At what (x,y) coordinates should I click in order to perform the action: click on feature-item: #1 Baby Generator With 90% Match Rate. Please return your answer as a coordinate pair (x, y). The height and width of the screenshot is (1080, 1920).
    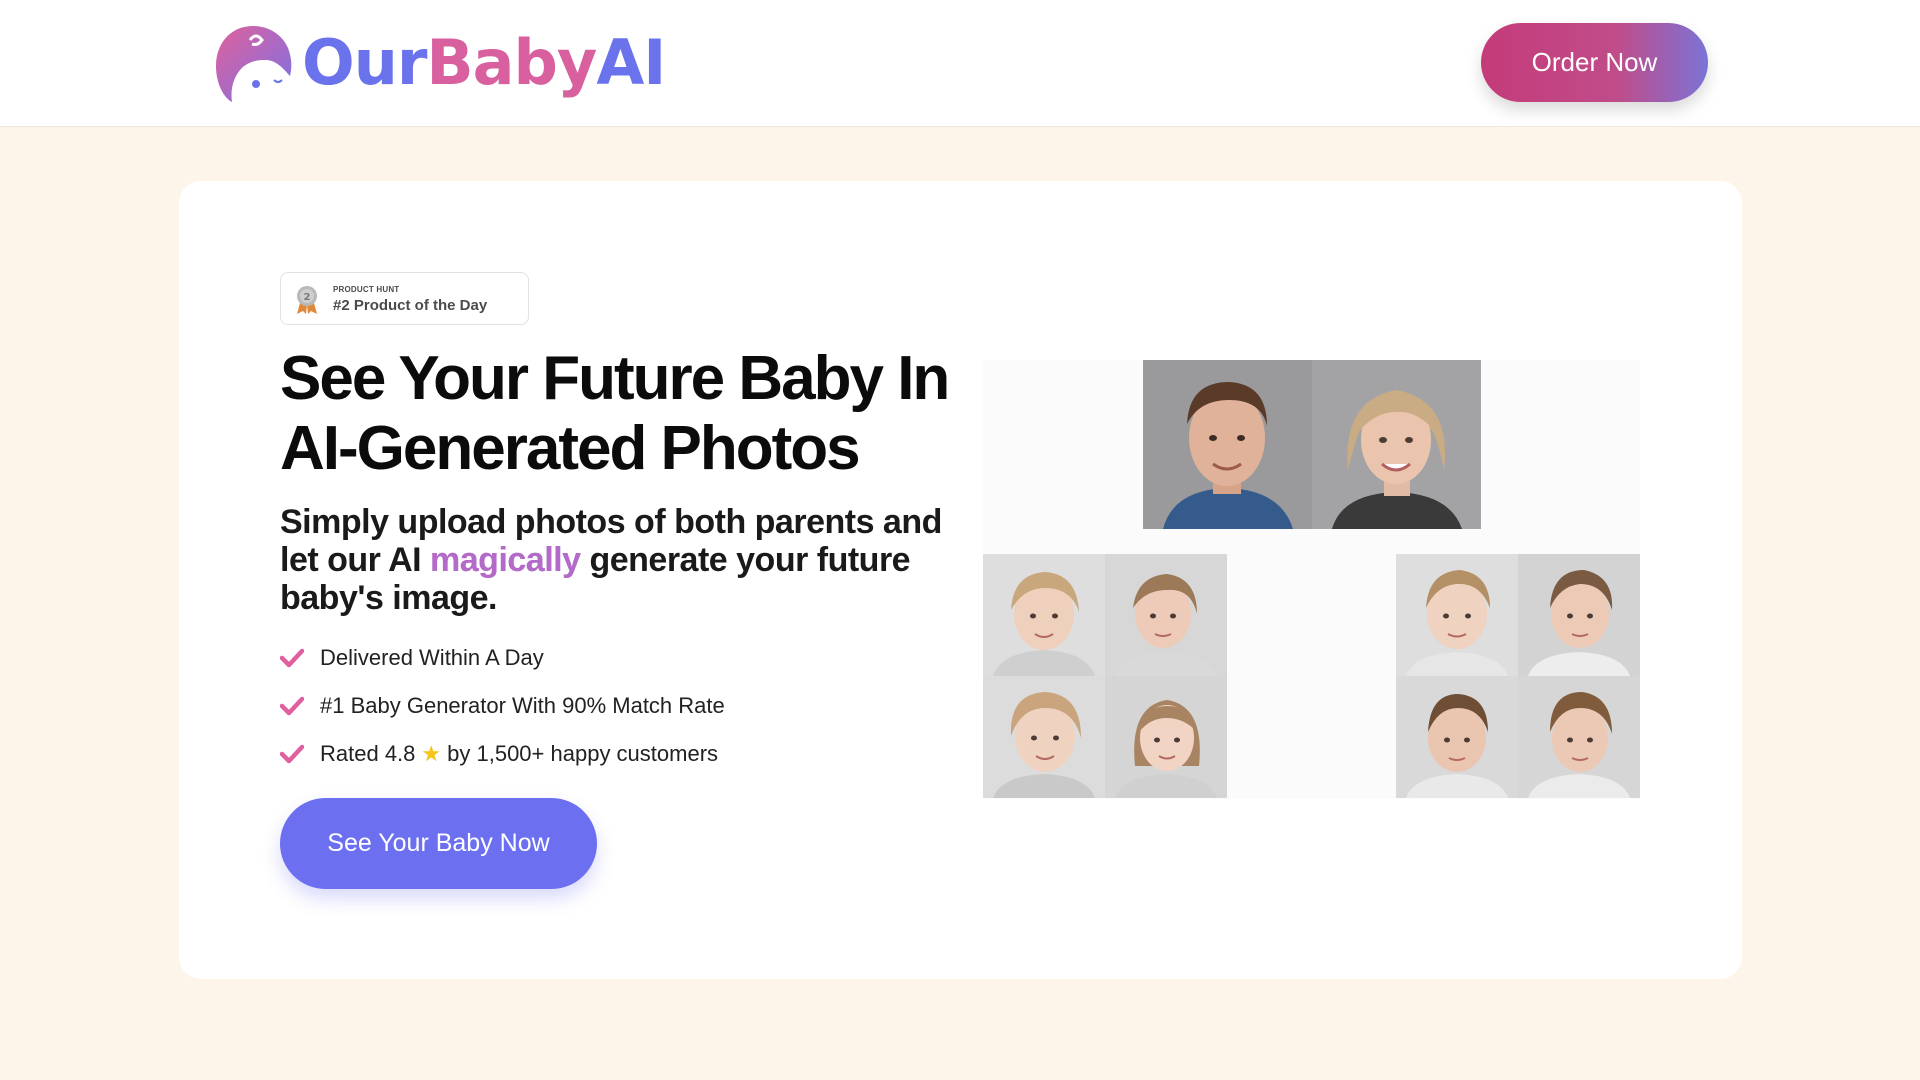
    Looking at the image, I should click on (502, 706).